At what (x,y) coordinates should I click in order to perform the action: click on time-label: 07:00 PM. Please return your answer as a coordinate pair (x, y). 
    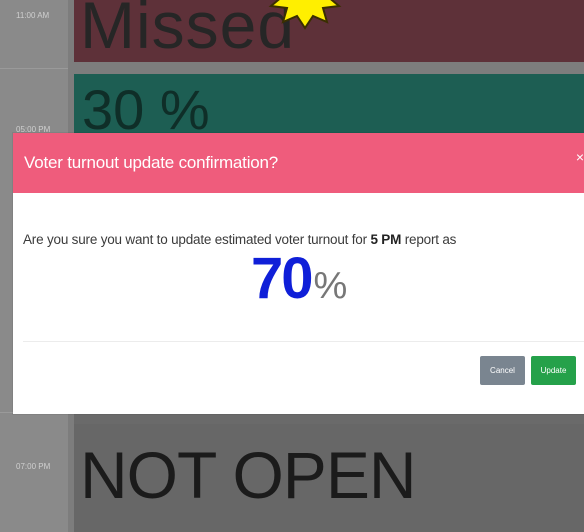
    Looking at the image, I should click on (33, 466).